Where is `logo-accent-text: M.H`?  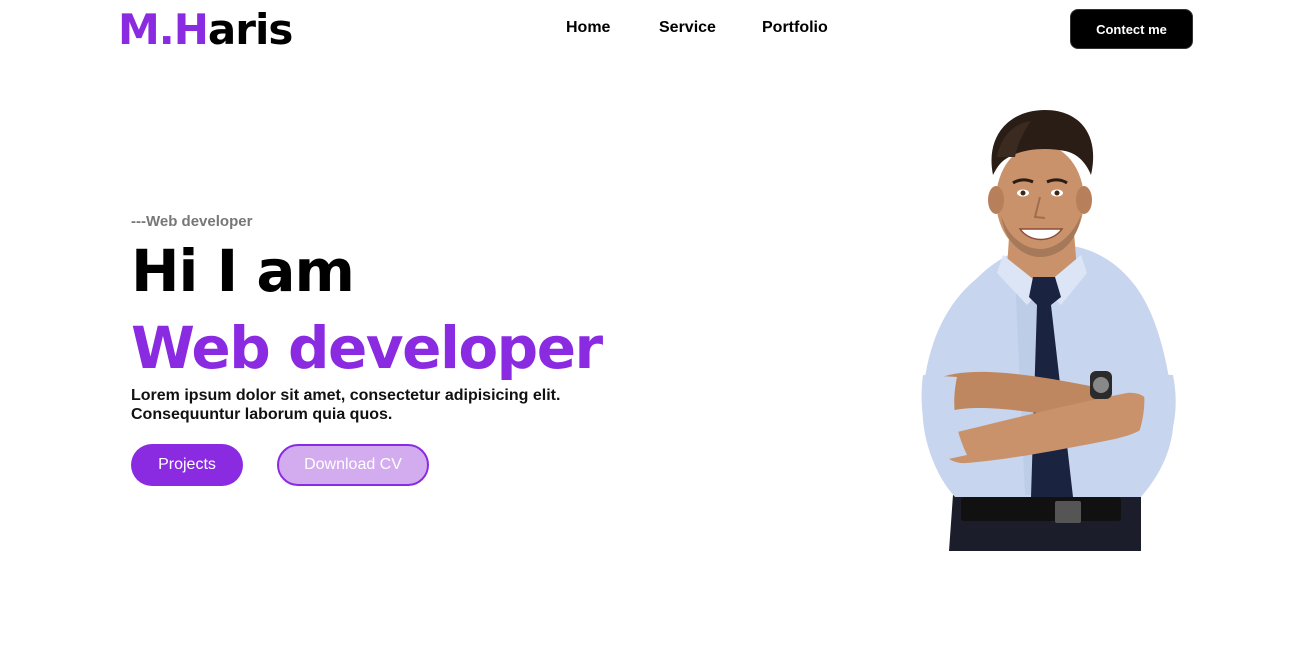 logo-accent-text: M.H is located at coordinates (163, 29).